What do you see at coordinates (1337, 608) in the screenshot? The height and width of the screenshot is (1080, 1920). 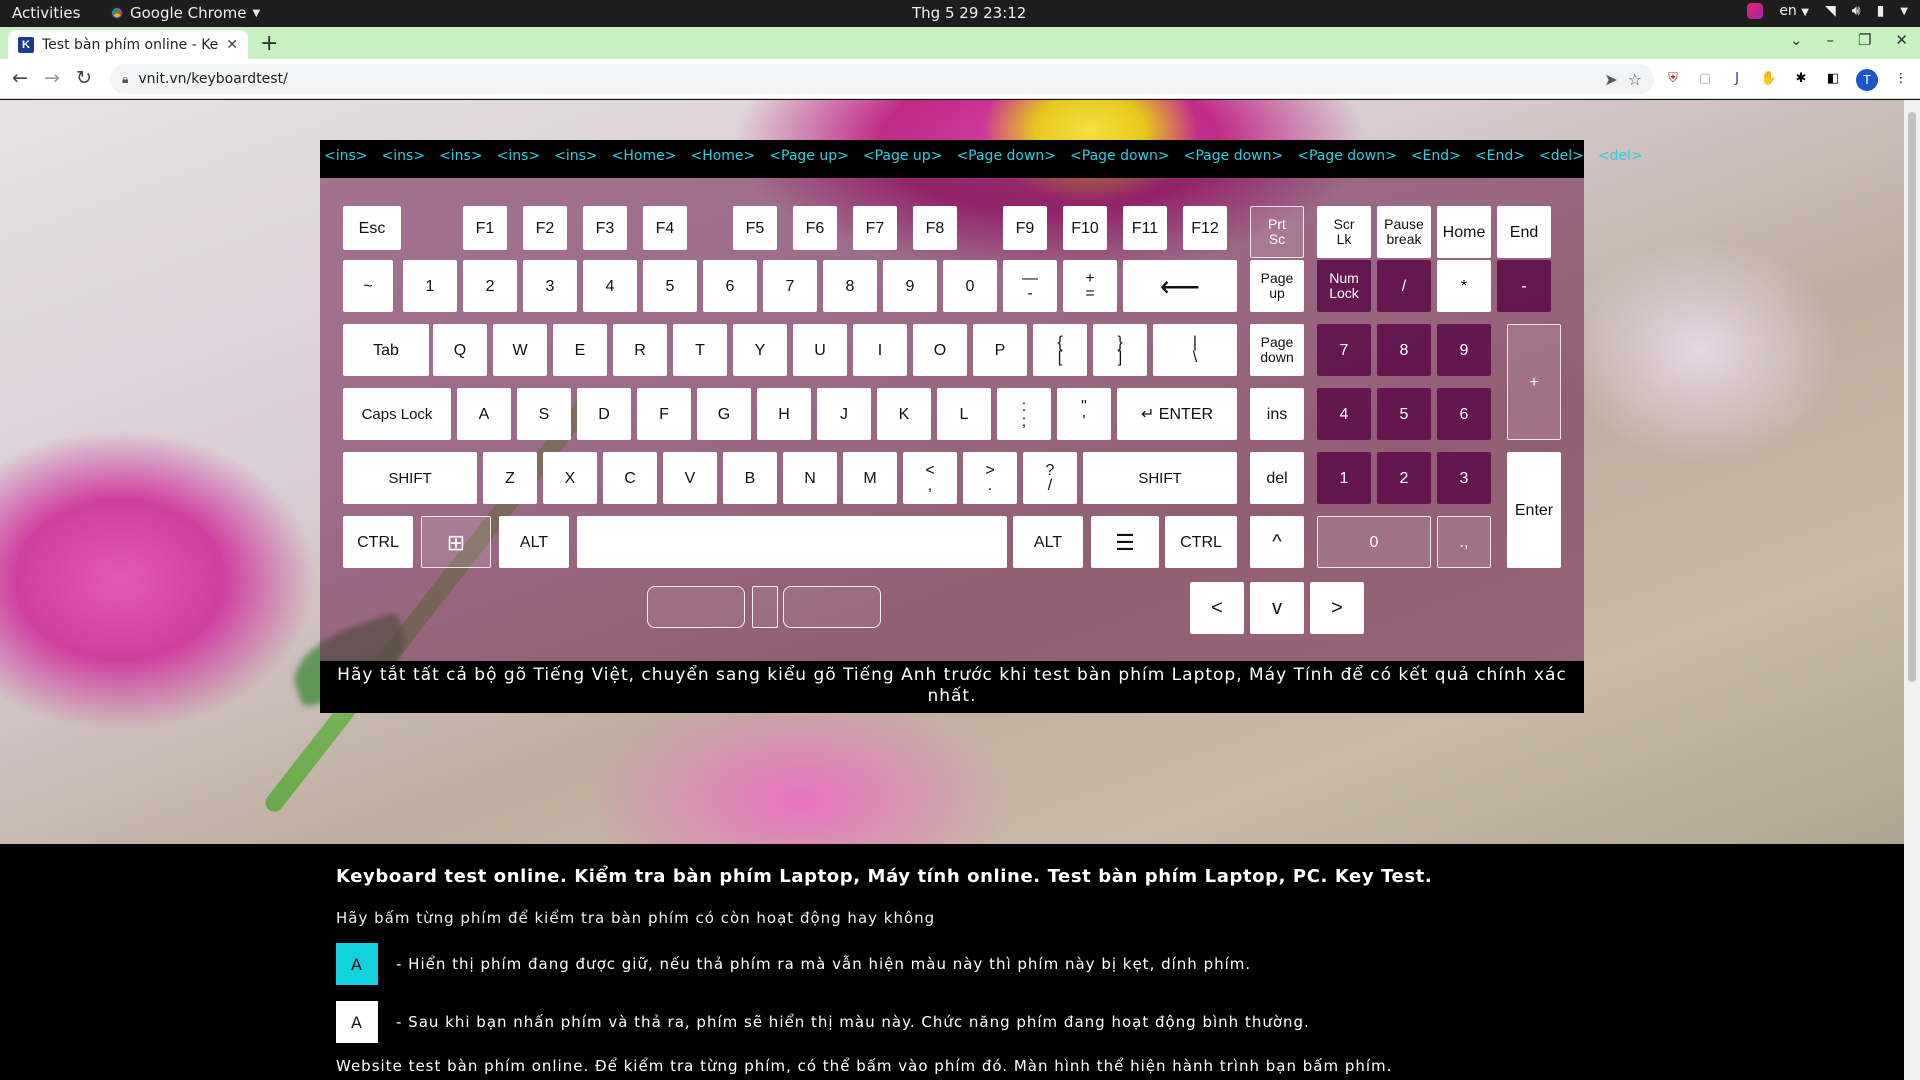 I see `key-arrow-right: >` at bounding box center [1337, 608].